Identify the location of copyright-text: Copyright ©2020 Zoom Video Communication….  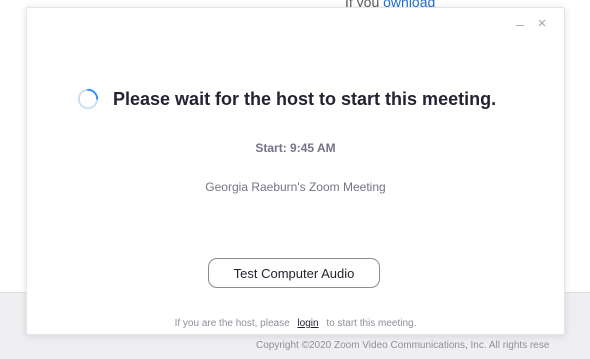
(403, 345).